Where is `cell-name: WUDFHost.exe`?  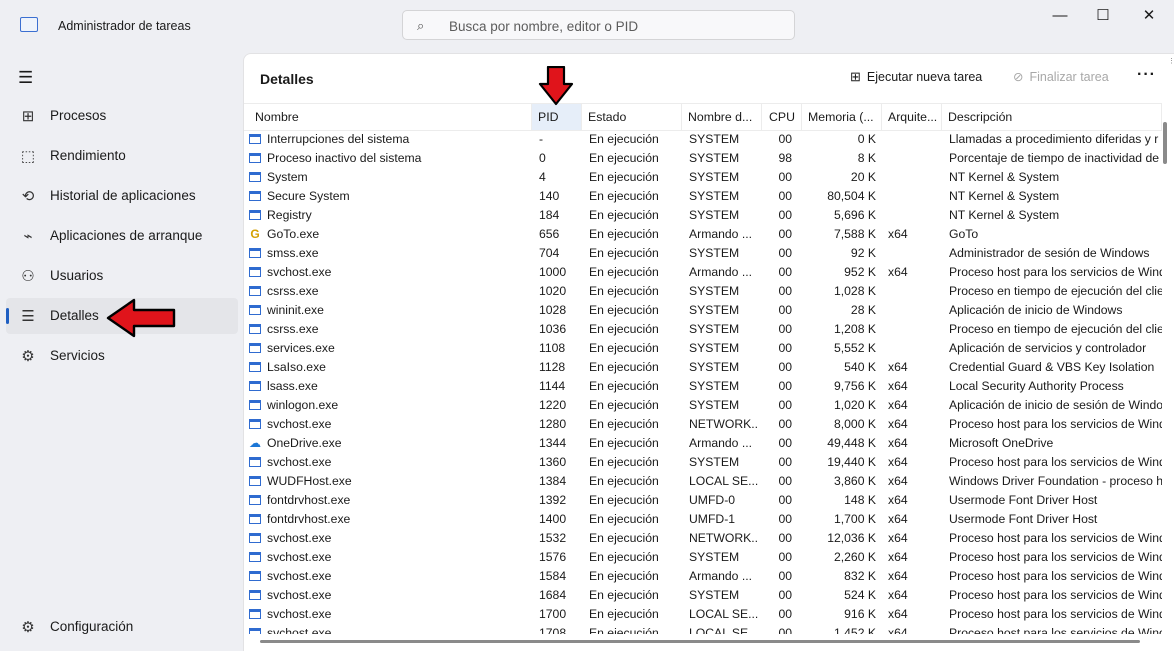 cell-name: WUDFHost.exe is located at coordinates (309, 481).